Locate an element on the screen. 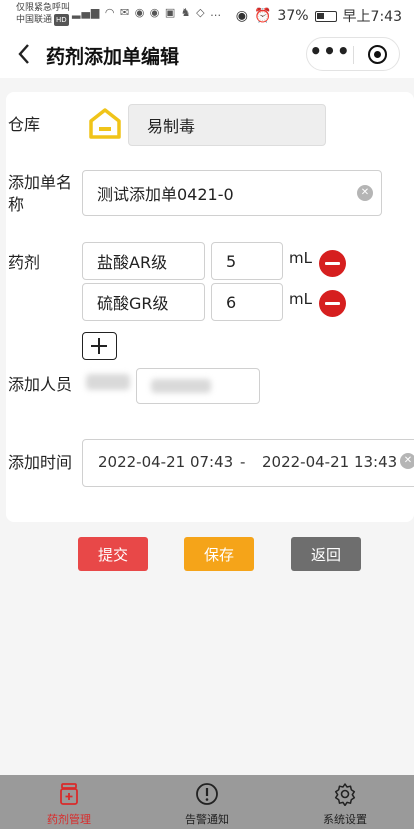  alert-circle-icon is located at coordinates (207, 794).